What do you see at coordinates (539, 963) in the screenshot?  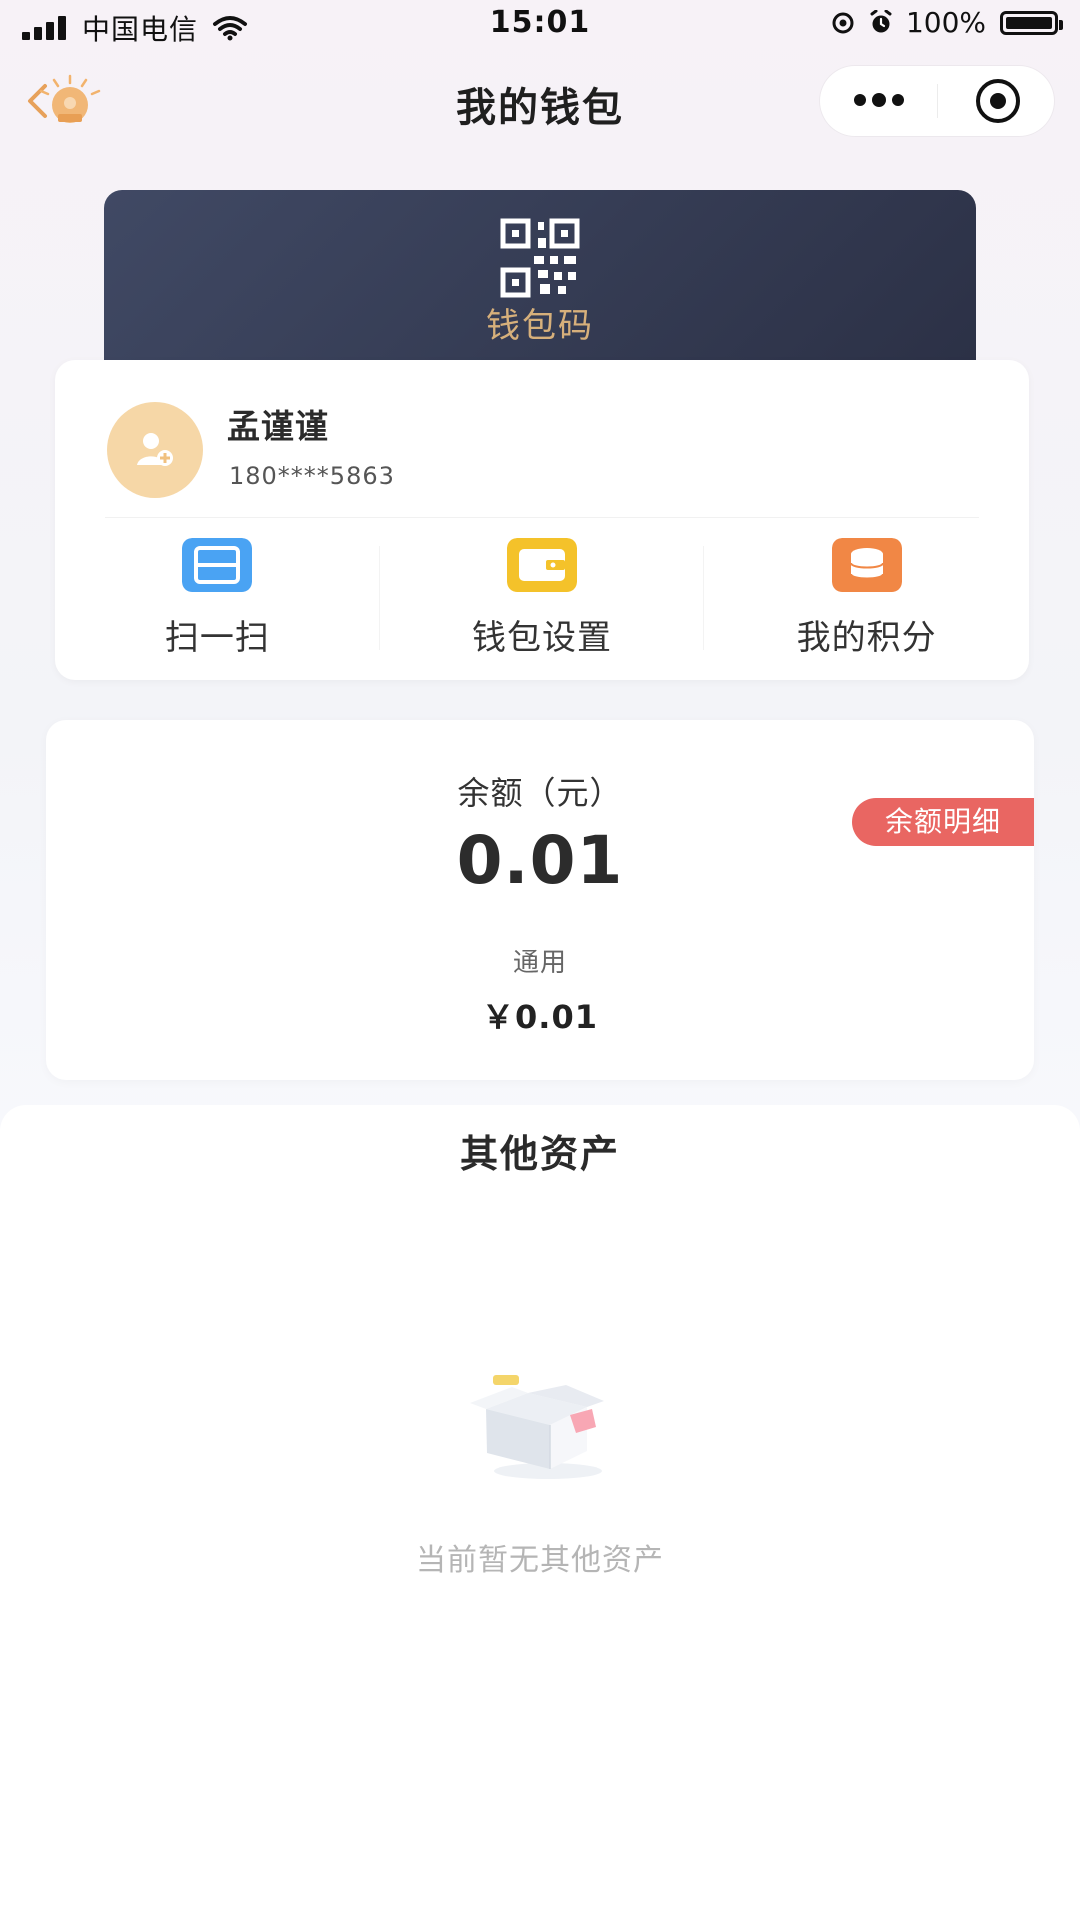 I see `general-balance-label: 通用` at bounding box center [539, 963].